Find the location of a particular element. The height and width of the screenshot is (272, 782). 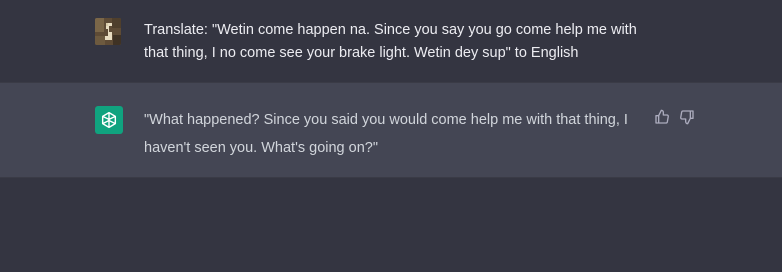

thumbs-up-button is located at coordinates (661, 116).